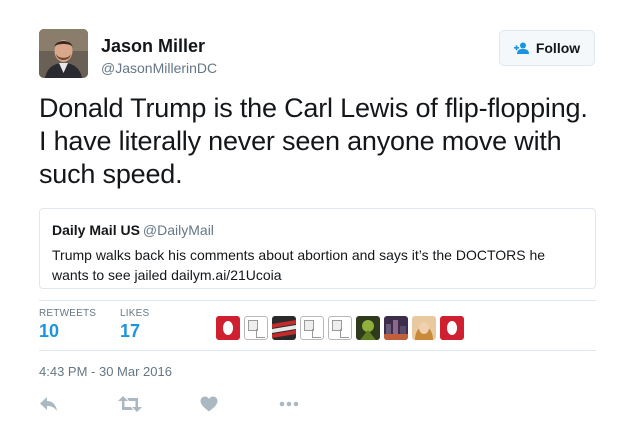 This screenshot has width=636, height=444. I want to click on reply-icon, so click(48, 404).